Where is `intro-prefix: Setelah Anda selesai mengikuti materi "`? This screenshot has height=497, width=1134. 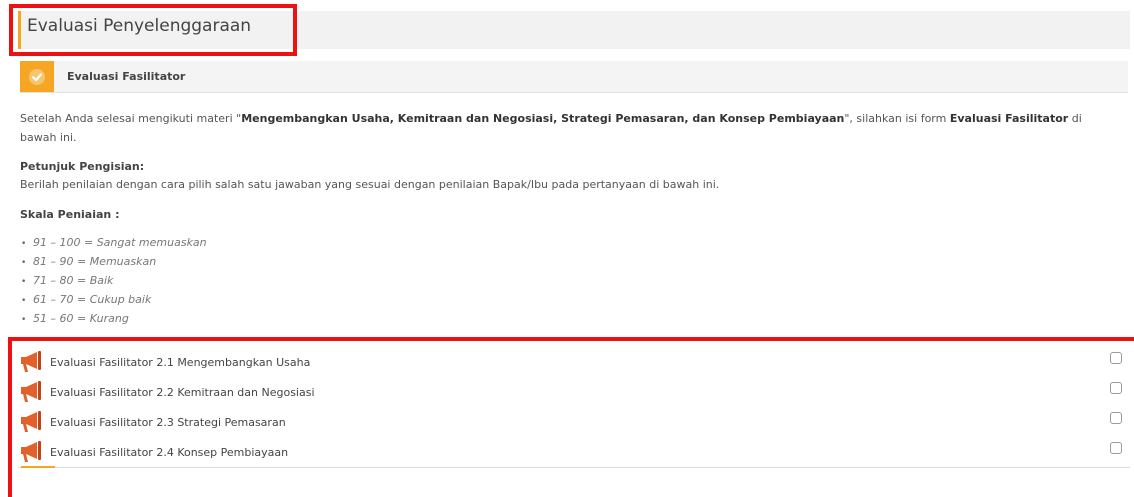 intro-prefix: Setelah Anda selesai mengikuti materi " is located at coordinates (131, 118).